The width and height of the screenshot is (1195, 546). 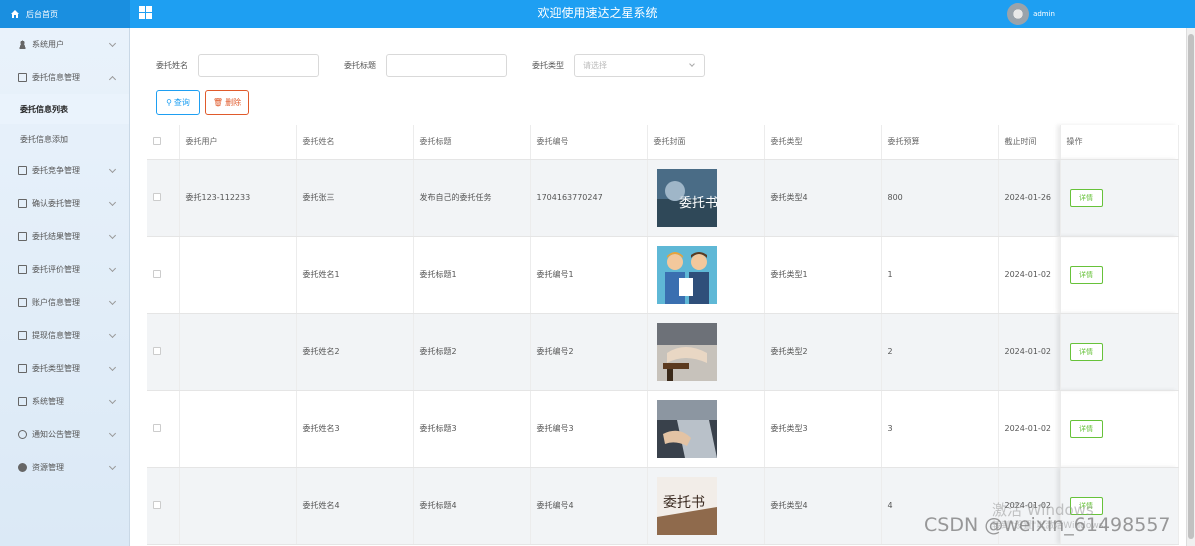 I want to click on select-all-checkbox, so click(x=163, y=142).